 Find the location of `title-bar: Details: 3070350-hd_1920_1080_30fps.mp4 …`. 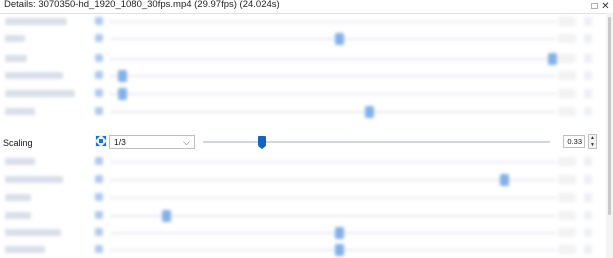

title-bar: Details: 3070350-hd_1920_1080_30fps.mp4 … is located at coordinates (306, 7).